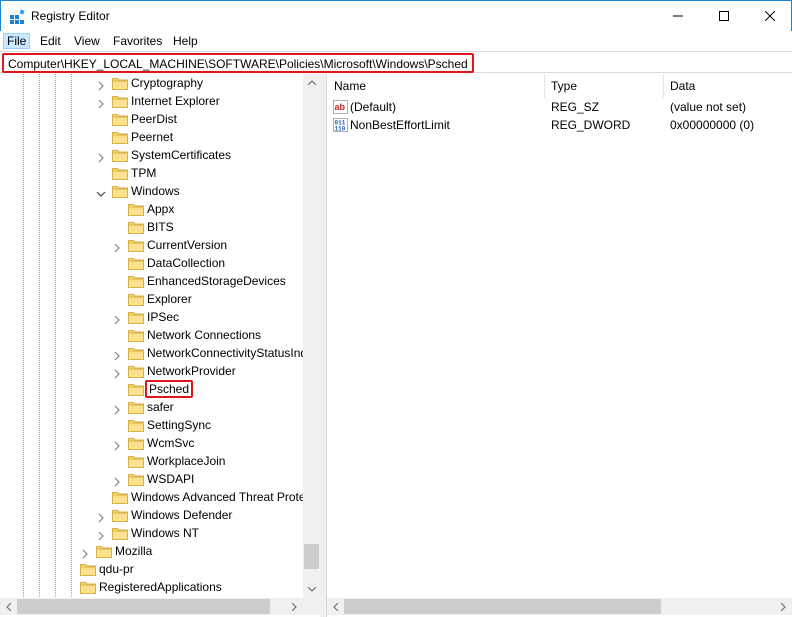  Describe the element at coordinates (179, 425) in the screenshot. I see `tree-item-label: SettingSync` at that location.